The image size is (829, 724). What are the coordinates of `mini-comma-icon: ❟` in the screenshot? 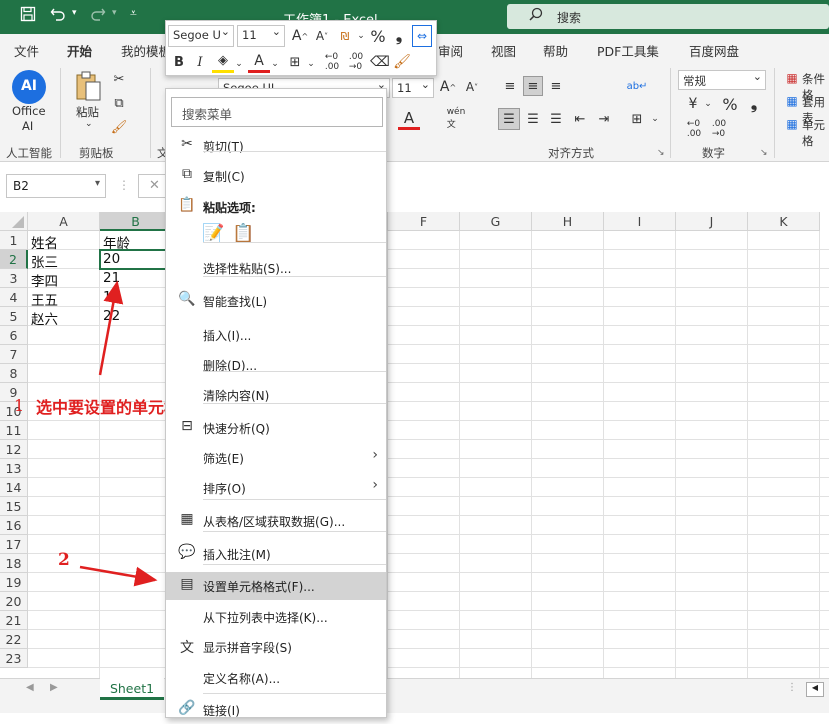 It's located at (399, 36).